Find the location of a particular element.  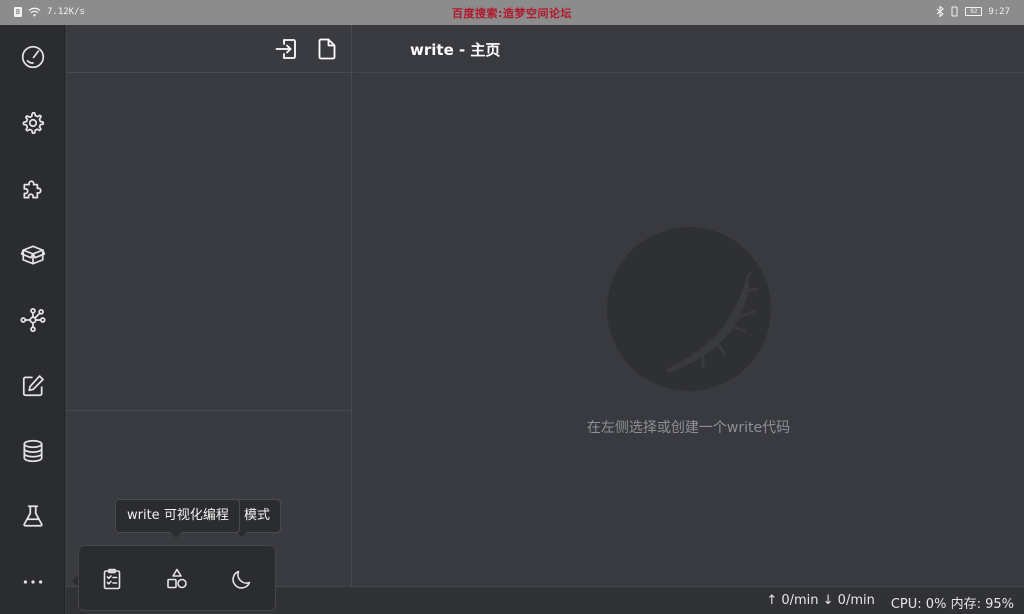

rail-item-lab is located at coordinates (33, 516).